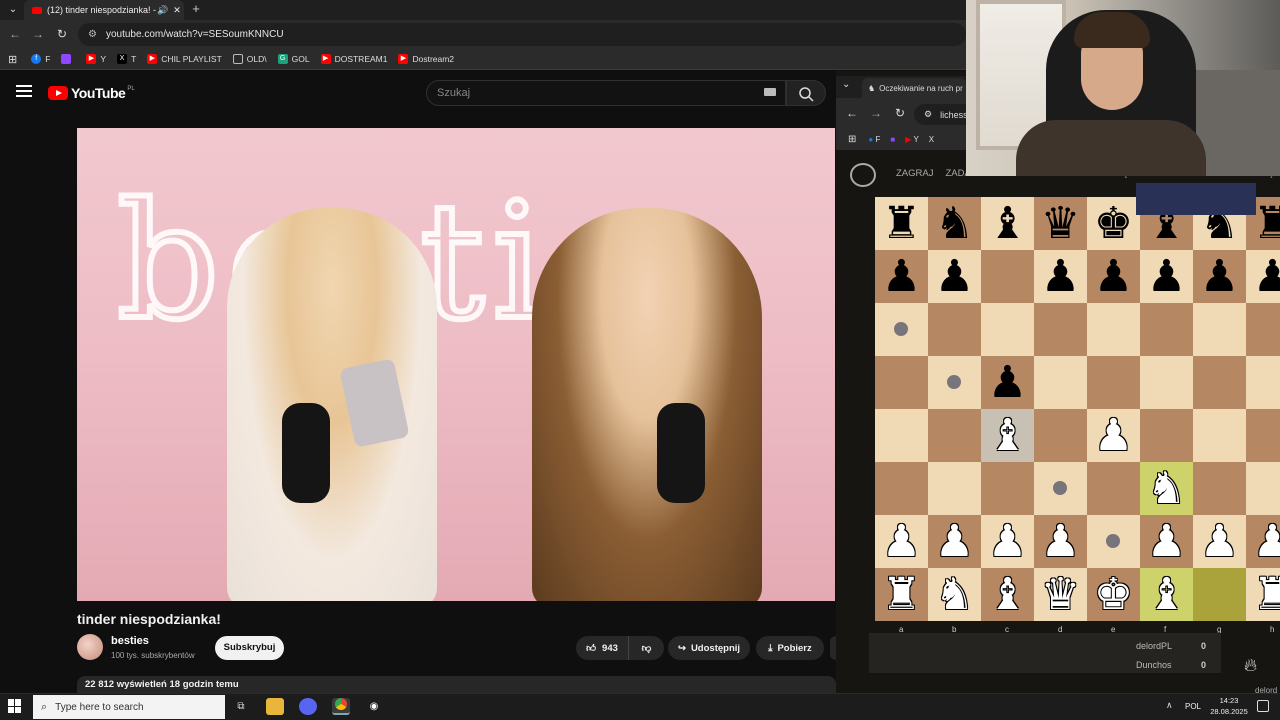 The image size is (1280, 720). I want to click on menu-icon, so click(24, 92).